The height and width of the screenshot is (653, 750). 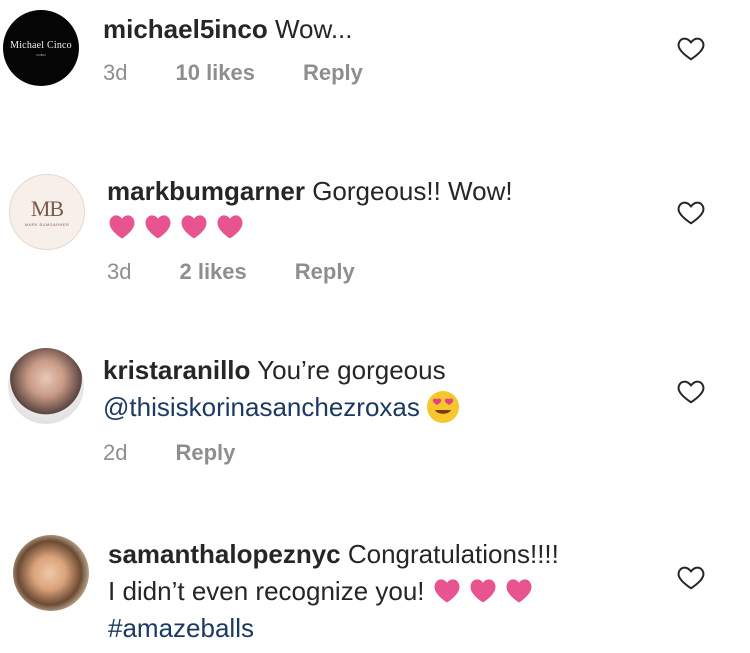 I want to click on comment-time: 2d, so click(x=115, y=452).